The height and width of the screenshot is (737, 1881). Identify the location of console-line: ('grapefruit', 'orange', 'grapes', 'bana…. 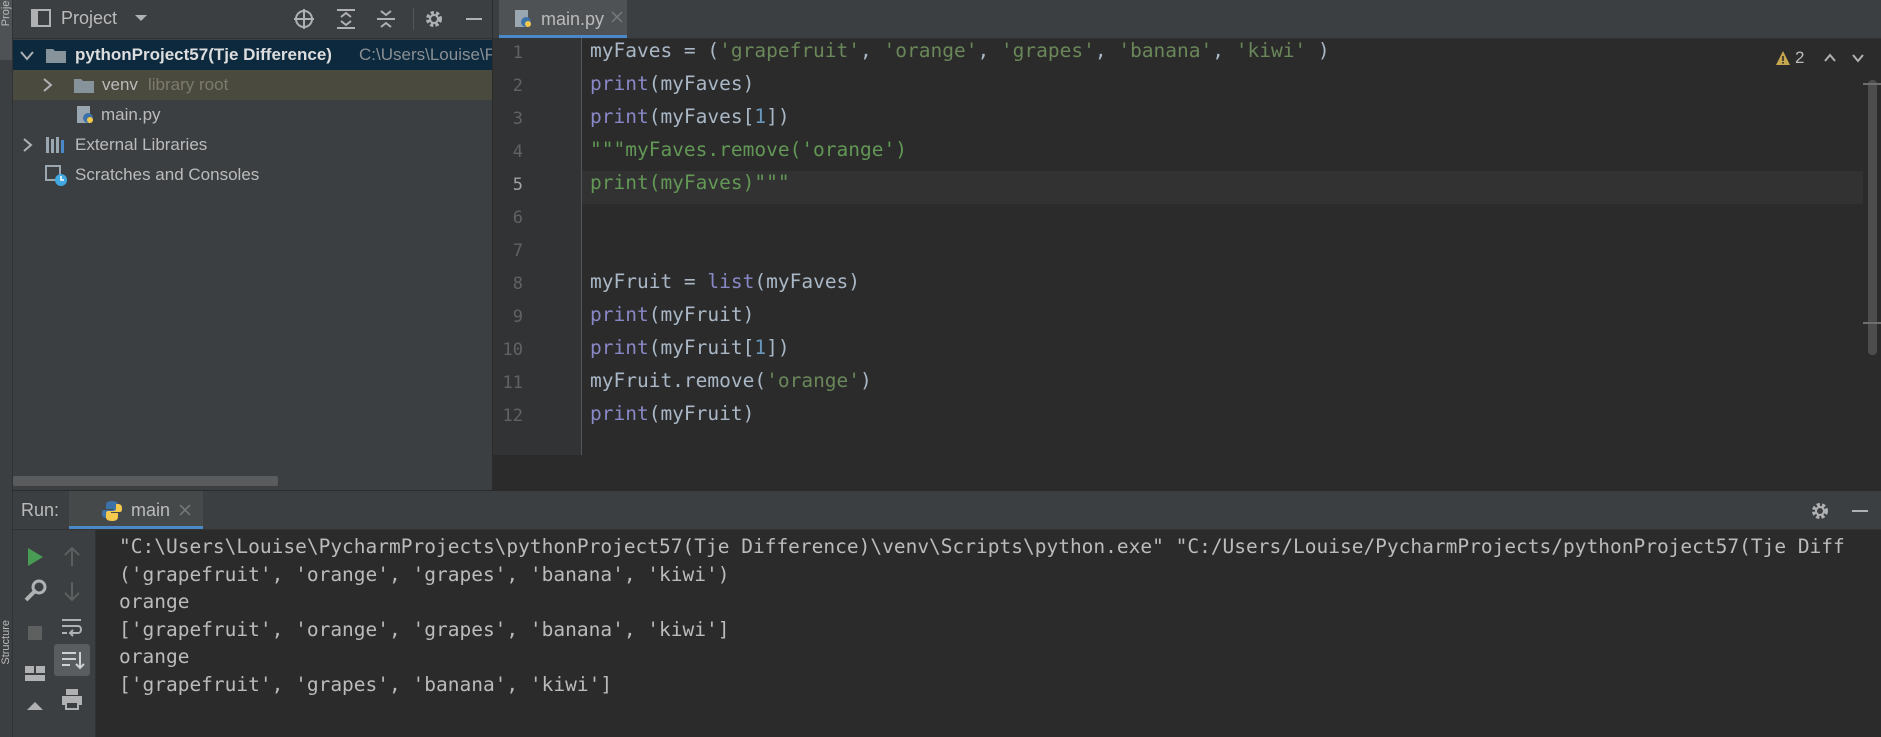
(424, 574).